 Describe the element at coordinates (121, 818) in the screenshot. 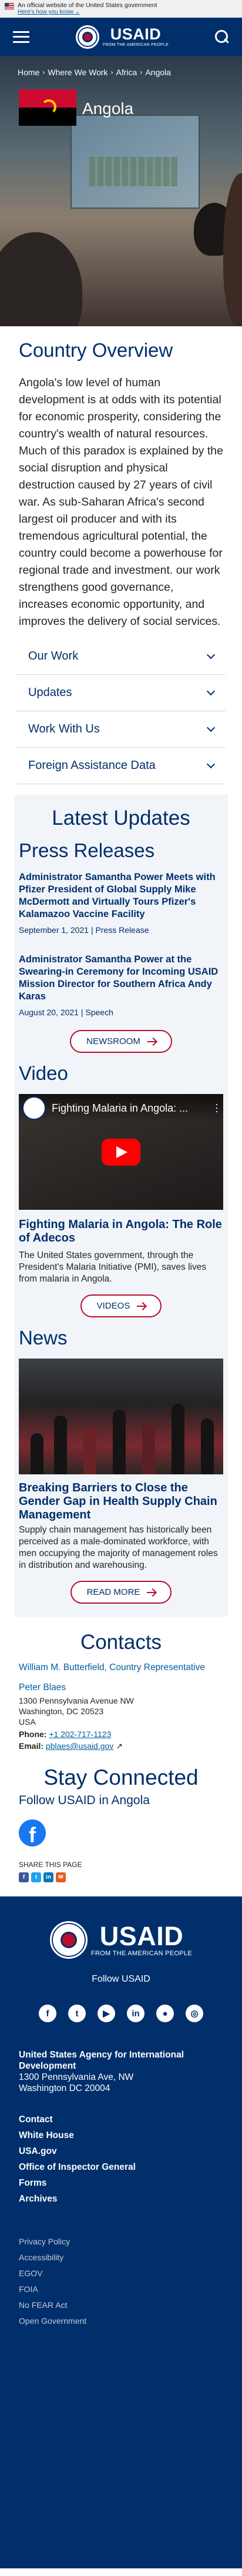

I see `latest-heading: Latest Updates` at that location.